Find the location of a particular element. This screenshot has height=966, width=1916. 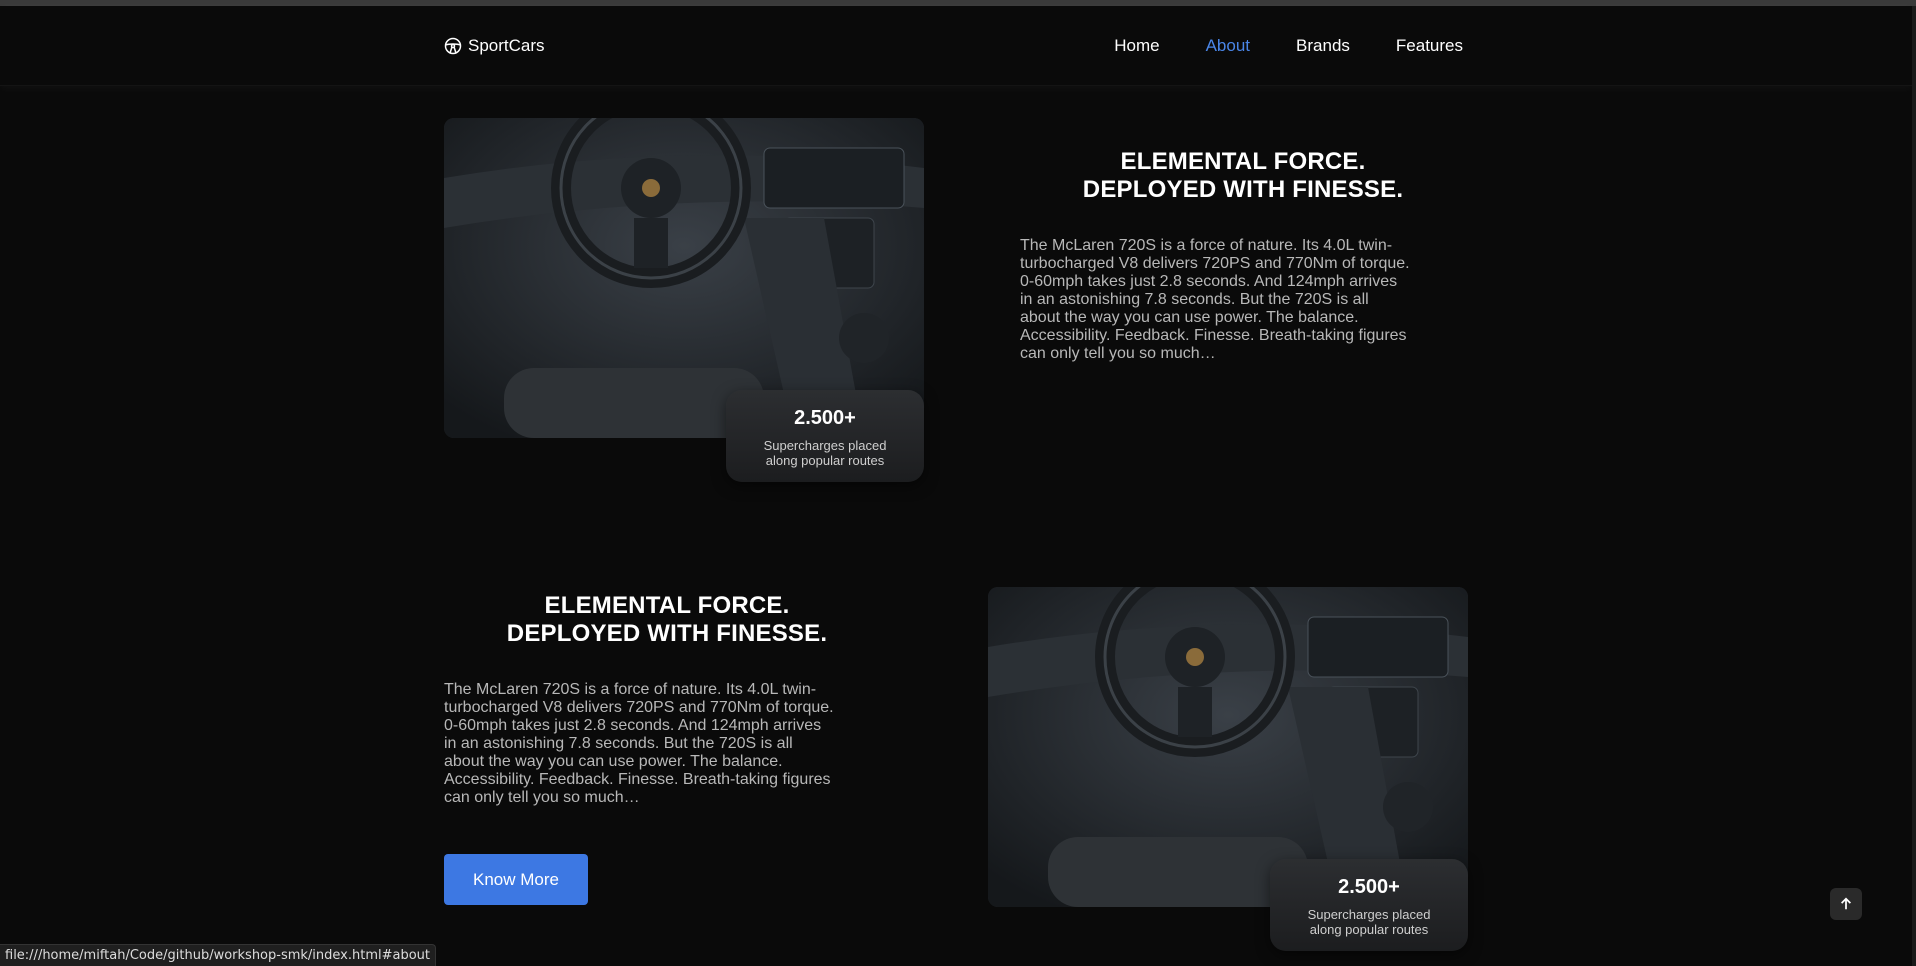

page-scrollbar is located at coordinates (1914, 486).